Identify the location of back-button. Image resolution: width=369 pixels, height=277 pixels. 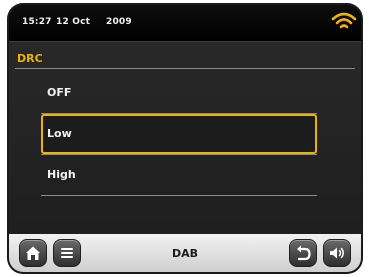
(303, 253).